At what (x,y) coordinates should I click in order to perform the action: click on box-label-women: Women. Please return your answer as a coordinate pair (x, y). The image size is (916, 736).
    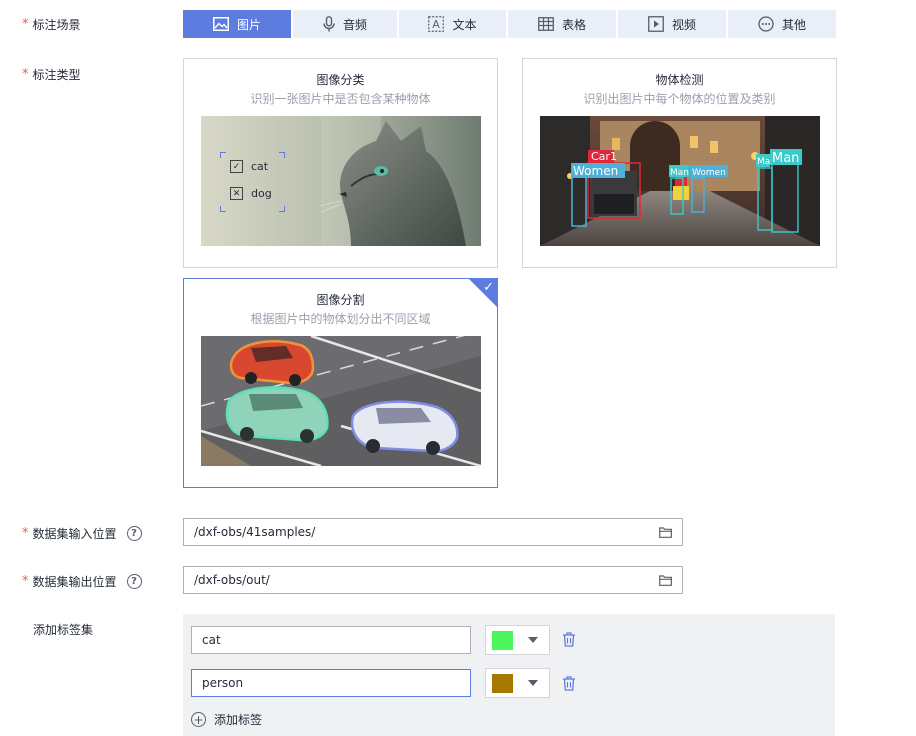
    Looking at the image, I should click on (595, 171).